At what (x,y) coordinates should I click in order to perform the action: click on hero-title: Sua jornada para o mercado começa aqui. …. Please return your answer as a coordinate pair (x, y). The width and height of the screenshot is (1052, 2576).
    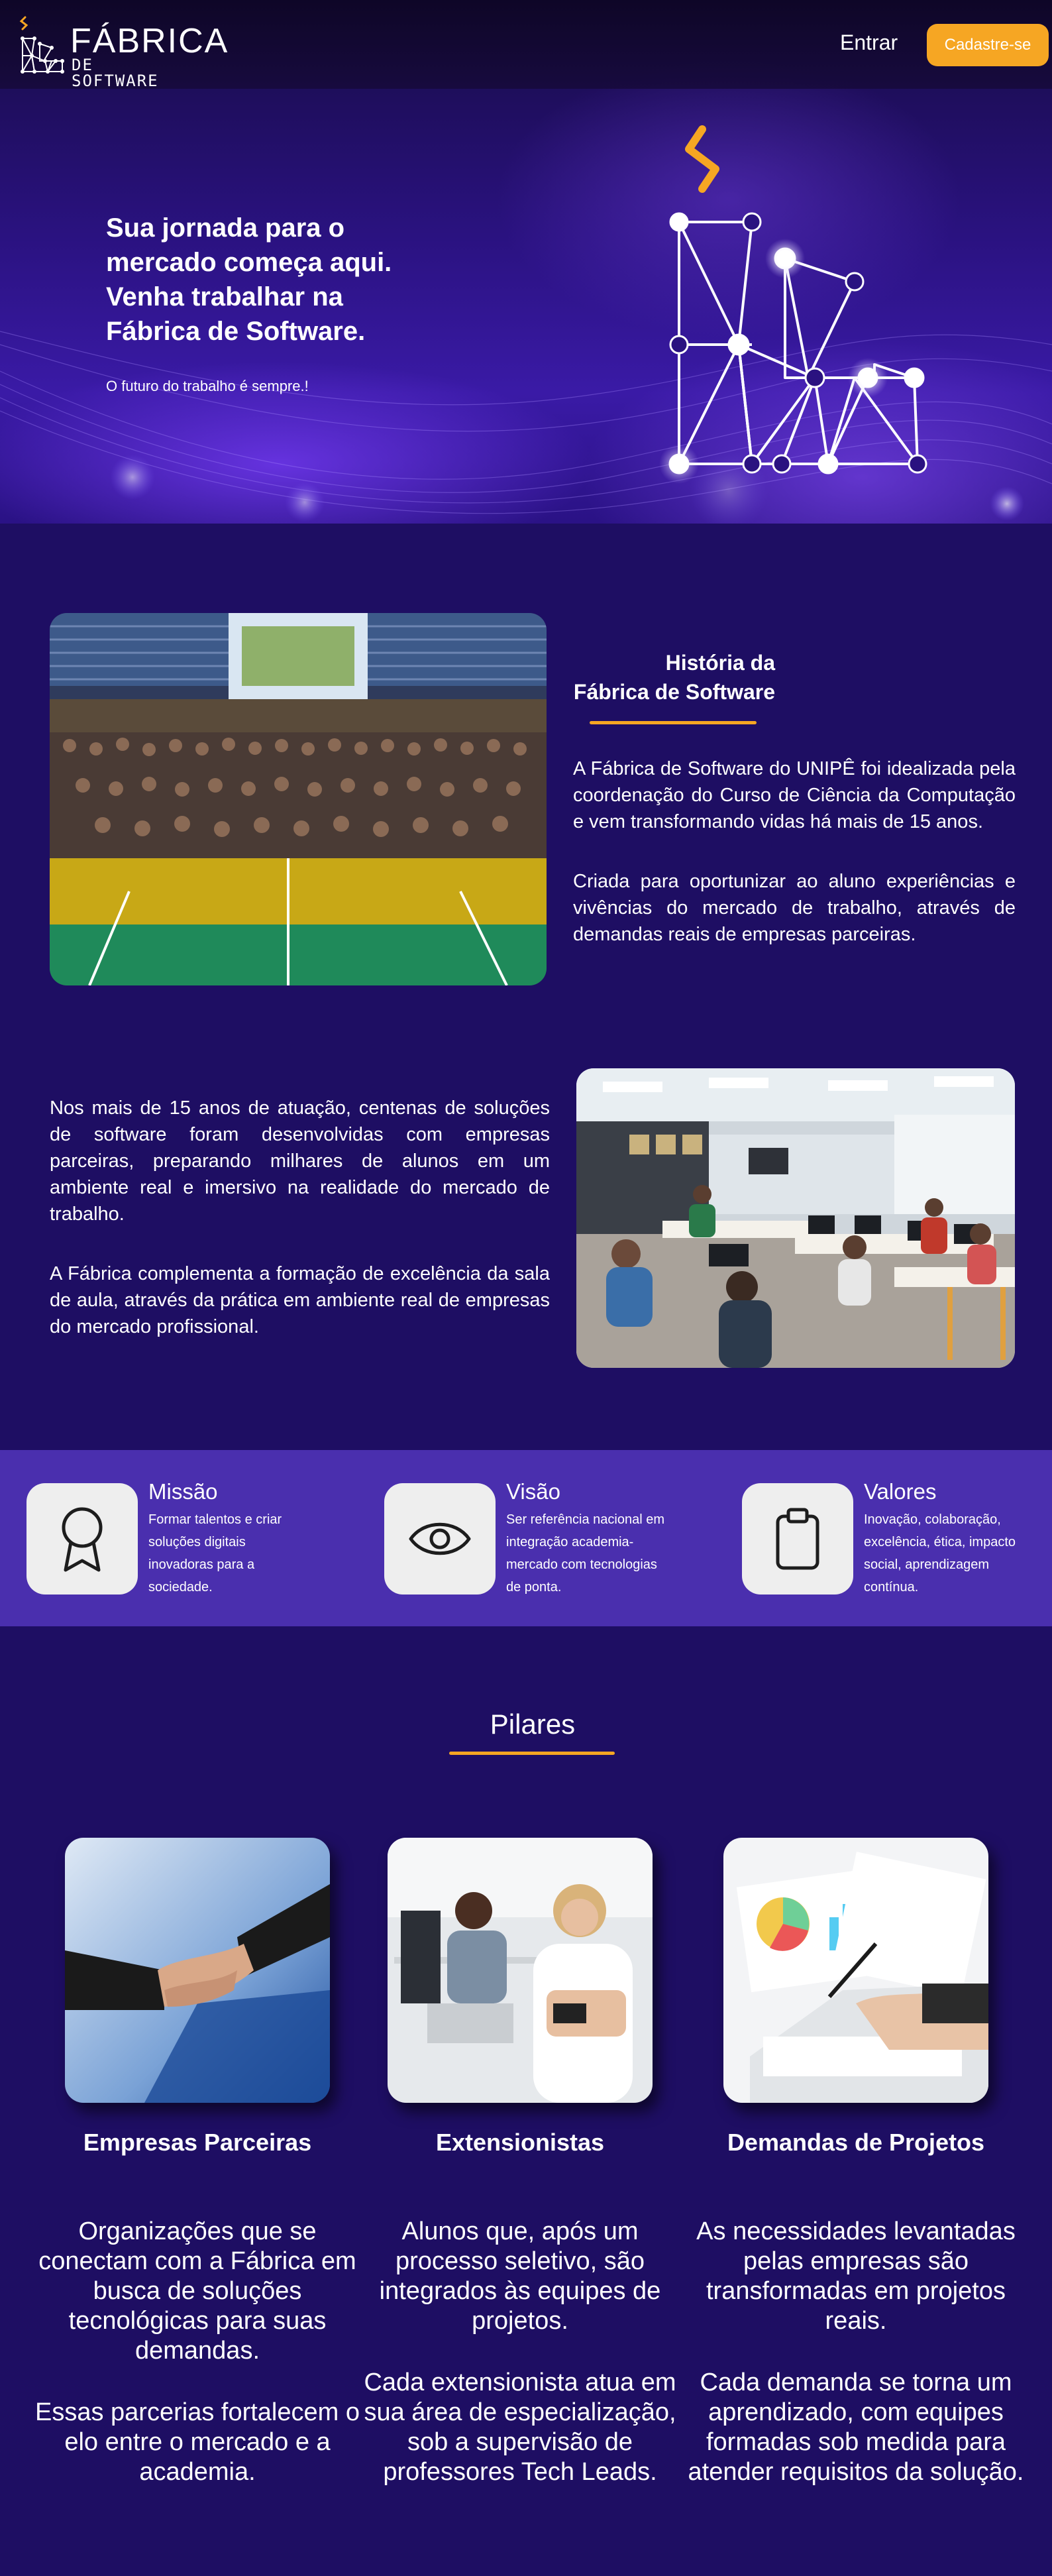
    Looking at the image, I should click on (278, 280).